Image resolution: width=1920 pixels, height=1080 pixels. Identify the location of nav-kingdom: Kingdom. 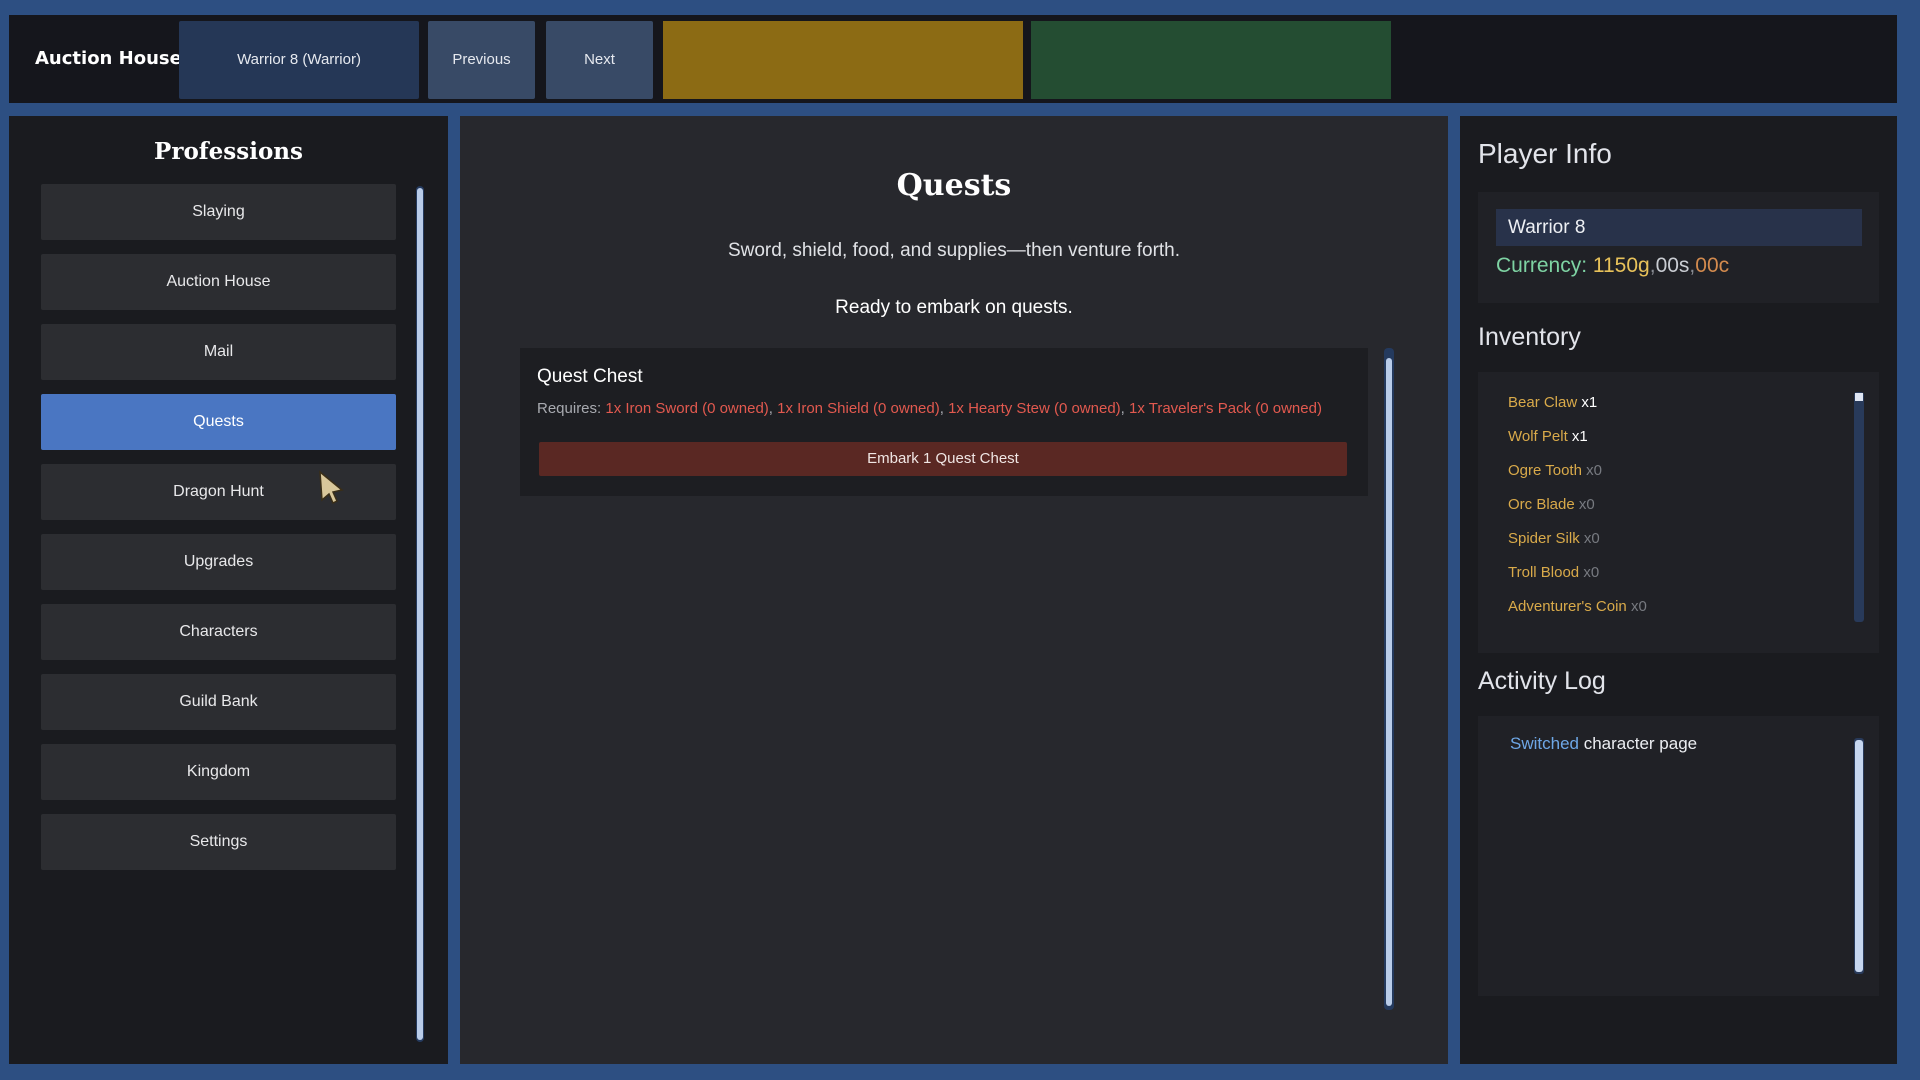
(218, 772).